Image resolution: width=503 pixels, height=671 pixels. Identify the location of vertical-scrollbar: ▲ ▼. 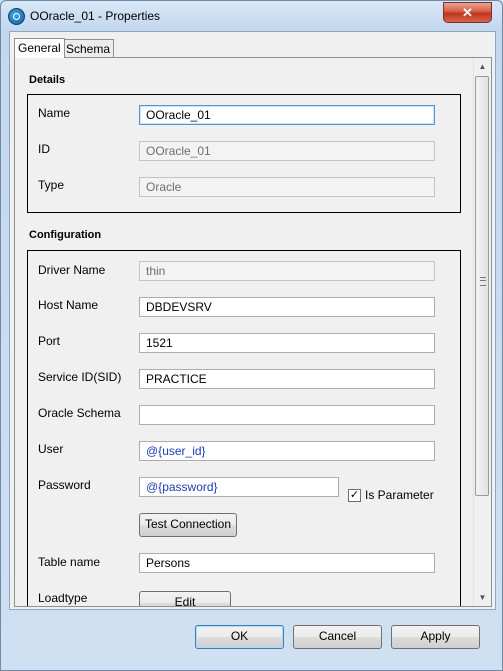
(482, 332).